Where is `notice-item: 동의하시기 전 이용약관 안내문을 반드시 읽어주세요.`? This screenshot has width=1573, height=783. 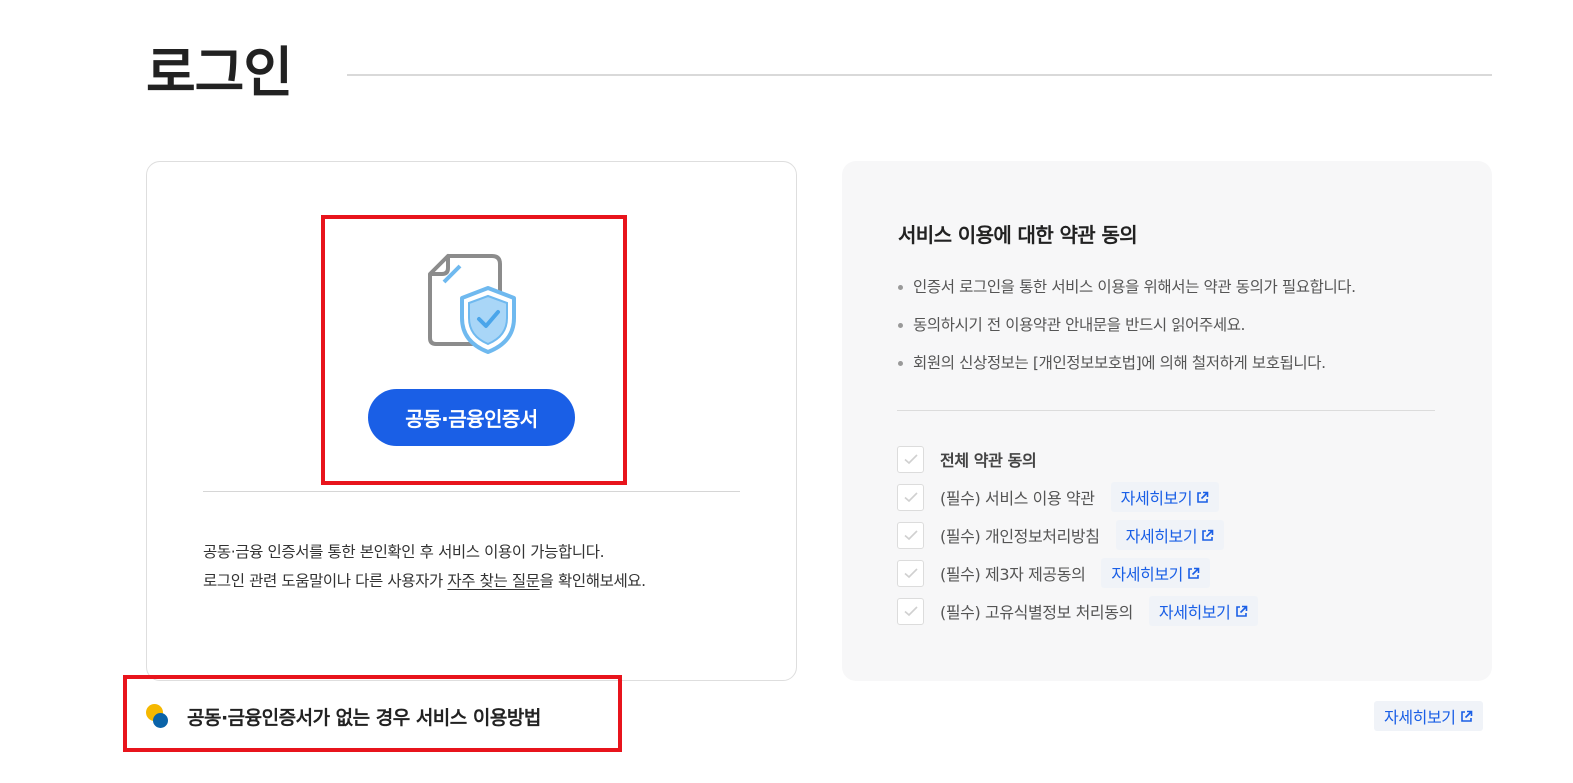
notice-item: 동의하시기 전 이용약관 안내문을 반드시 읽어주세요. is located at coordinates (1127, 330).